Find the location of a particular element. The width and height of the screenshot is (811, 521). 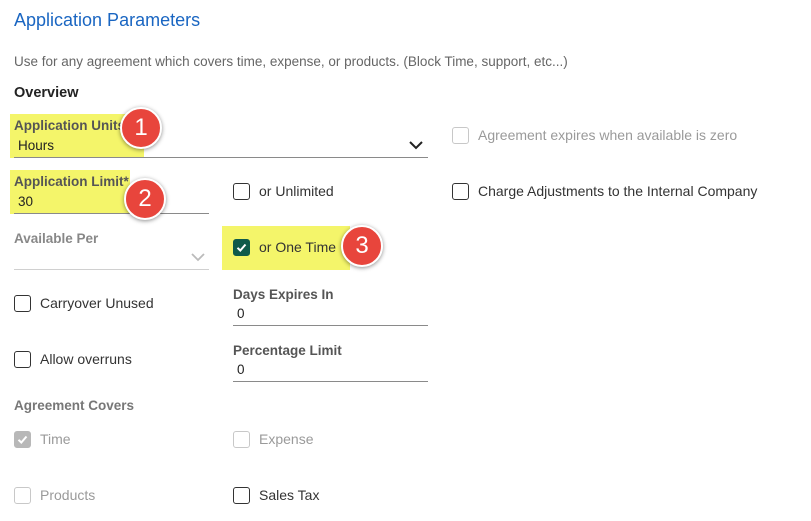

expires-zero-label: Agreement expires when available is zero is located at coordinates (608, 135).